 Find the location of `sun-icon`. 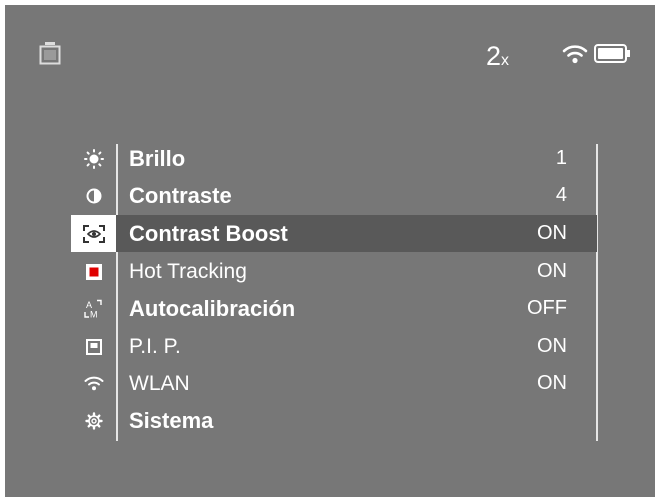

sun-icon is located at coordinates (93, 158).